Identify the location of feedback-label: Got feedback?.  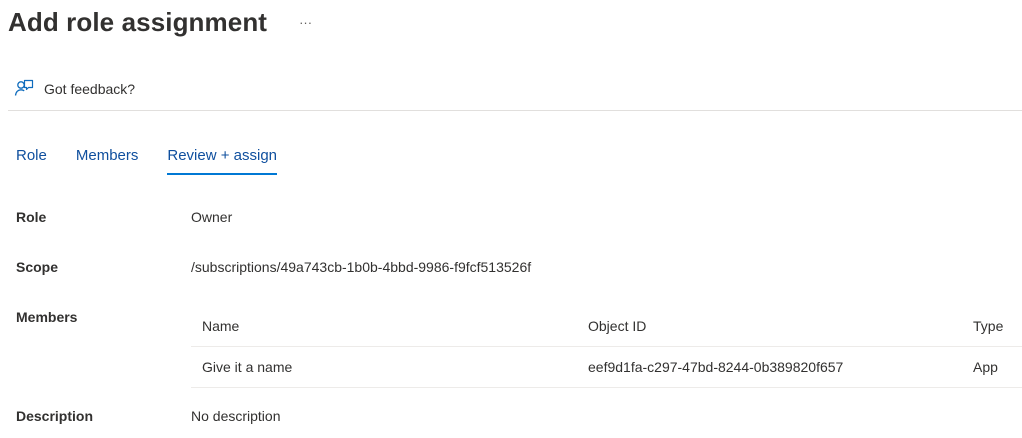
(90, 89).